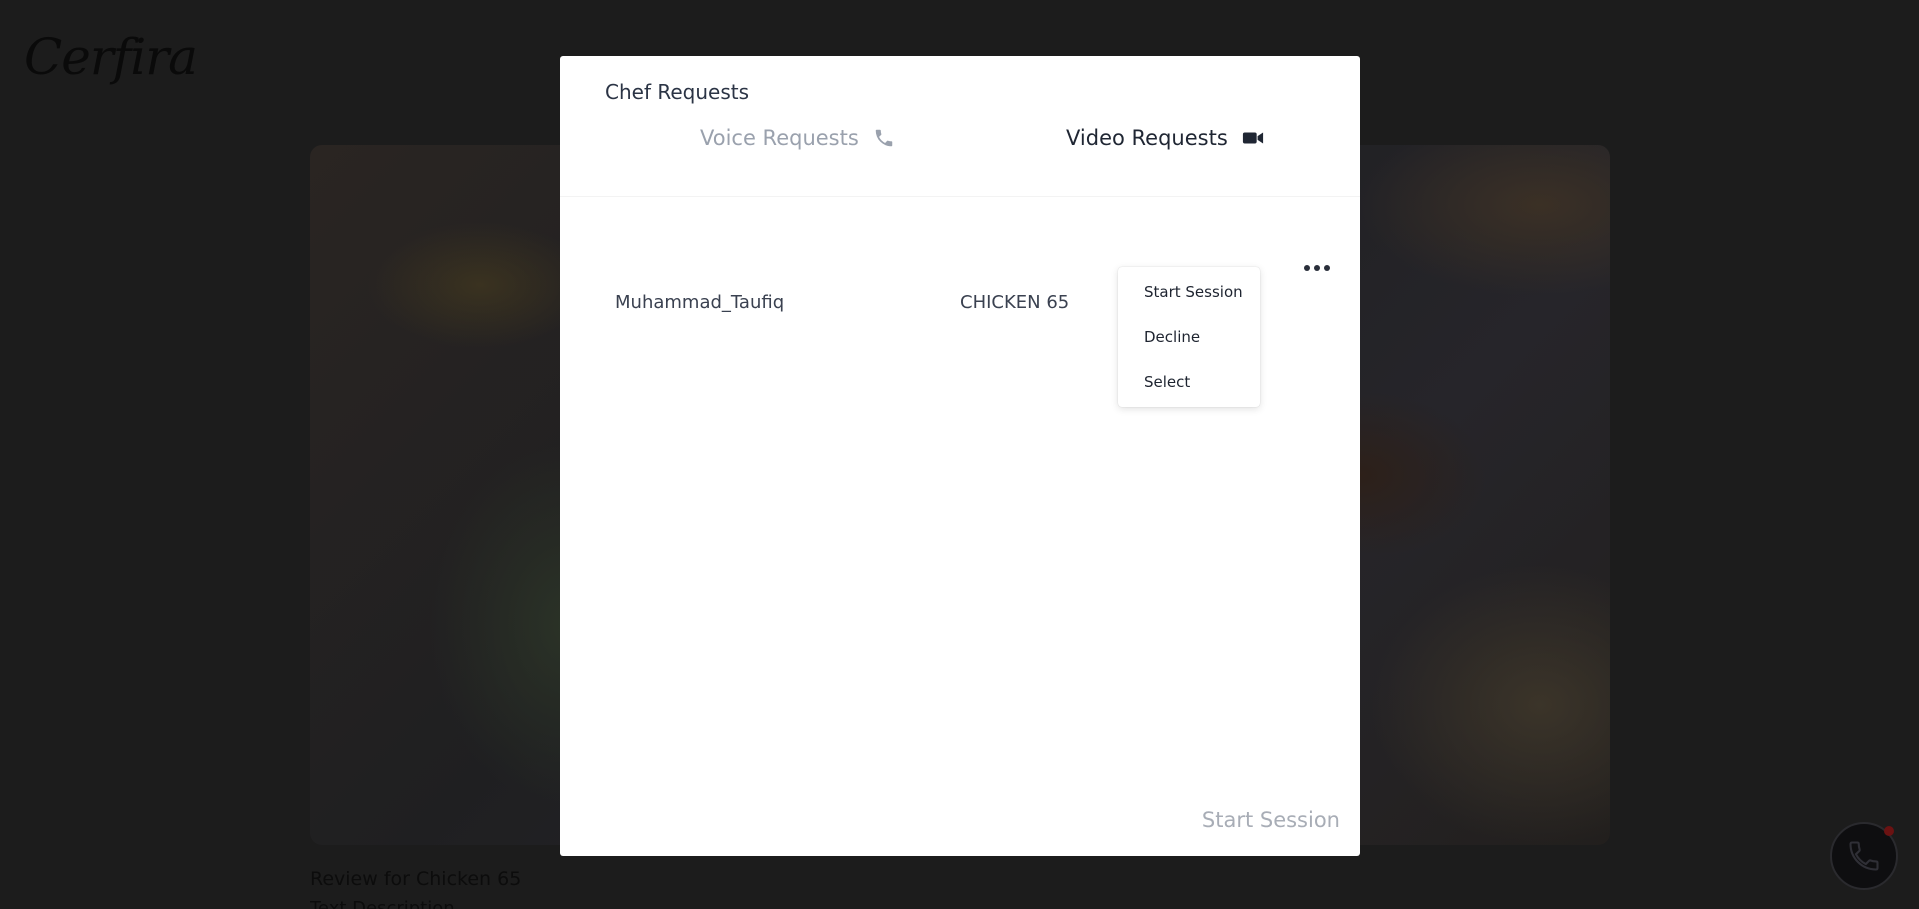  What do you see at coordinates (1252, 138) in the screenshot?
I see `video-camera-icon` at bounding box center [1252, 138].